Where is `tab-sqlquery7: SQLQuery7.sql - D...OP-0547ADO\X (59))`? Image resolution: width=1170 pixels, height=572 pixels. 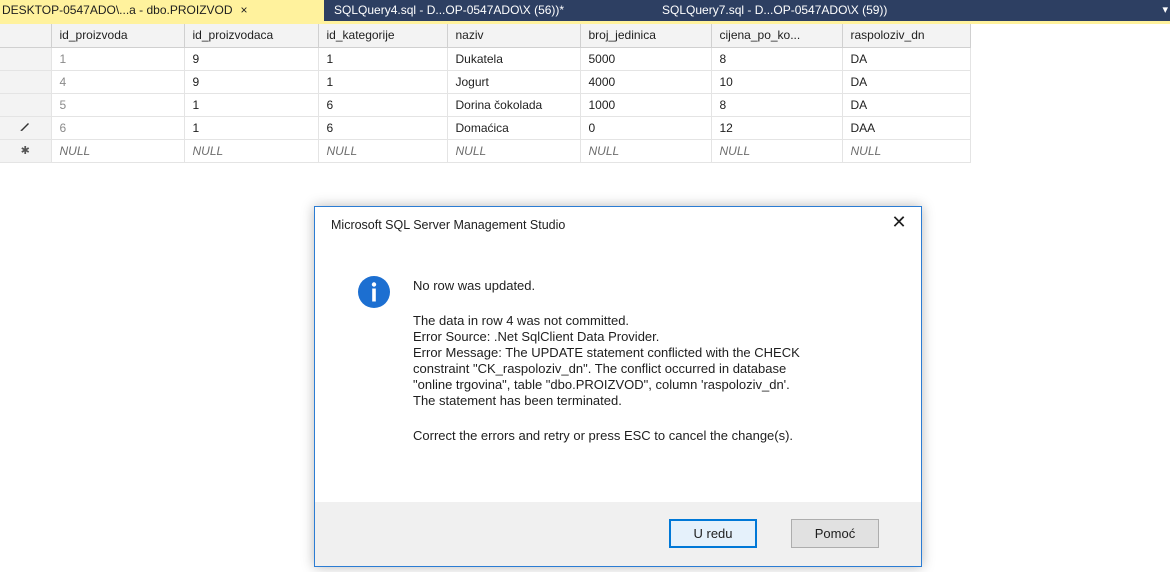
tab-sqlquery7: SQLQuery7.sql - D...OP-0547ADO\X (59)) is located at coordinates (774, 10).